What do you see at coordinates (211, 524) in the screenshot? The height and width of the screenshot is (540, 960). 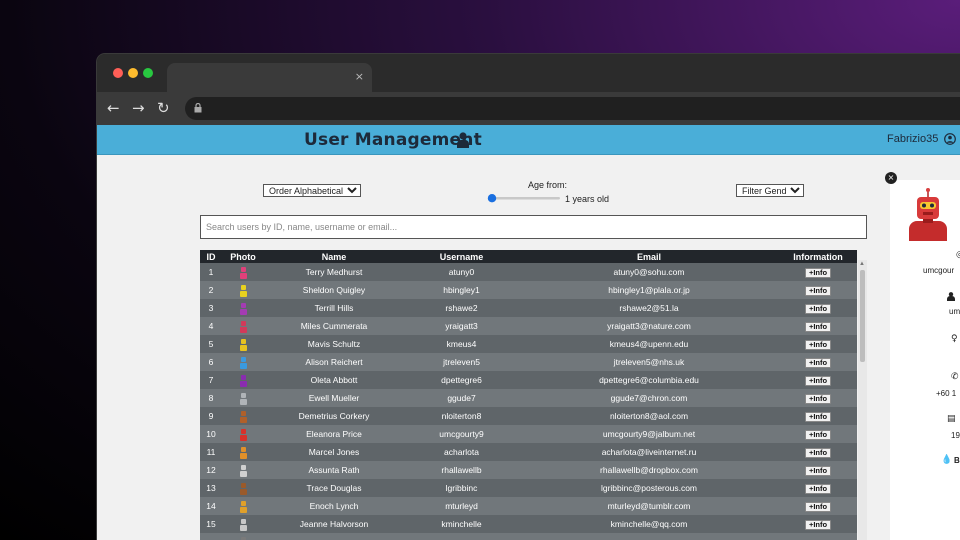 I see `row-id: 15` at bounding box center [211, 524].